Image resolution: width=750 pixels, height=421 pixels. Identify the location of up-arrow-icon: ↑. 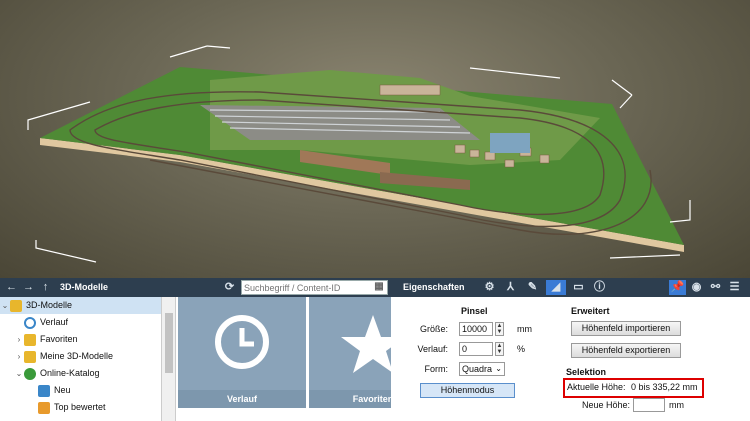
(45, 287).